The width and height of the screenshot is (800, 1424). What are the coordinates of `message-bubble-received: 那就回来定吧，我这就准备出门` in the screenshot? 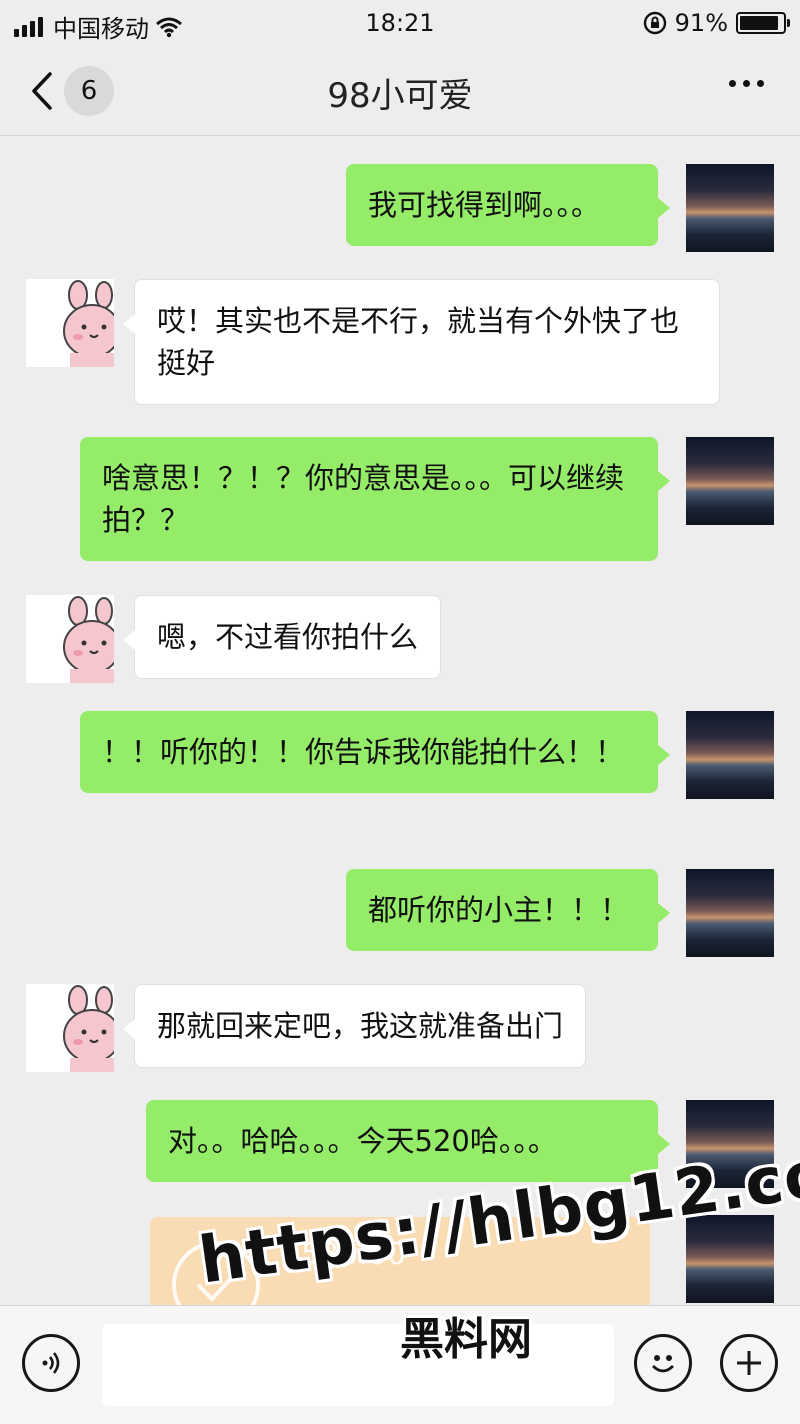 It's located at (354, 1026).